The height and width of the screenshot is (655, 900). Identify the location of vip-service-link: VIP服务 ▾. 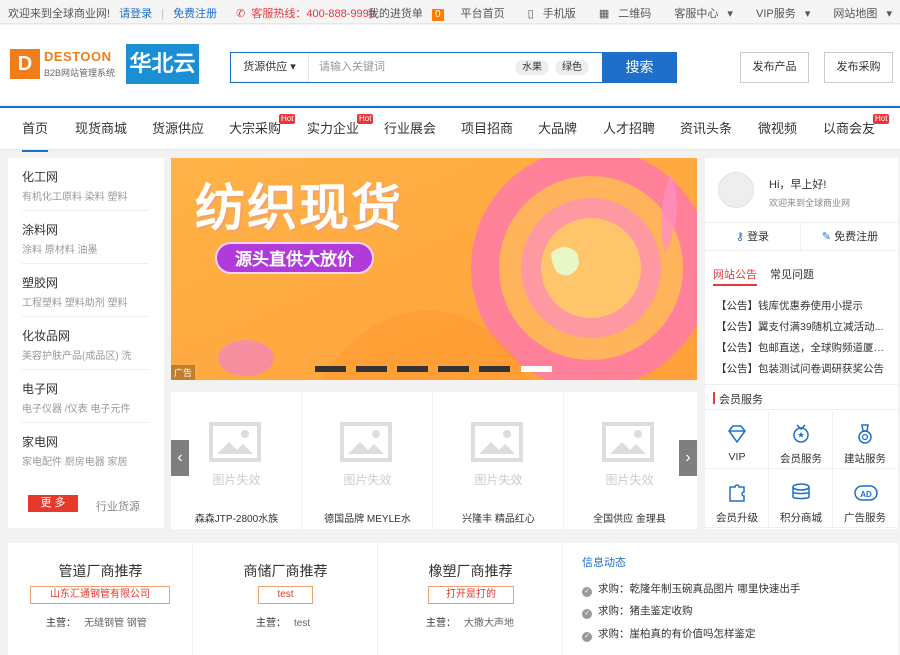
(780, 14).